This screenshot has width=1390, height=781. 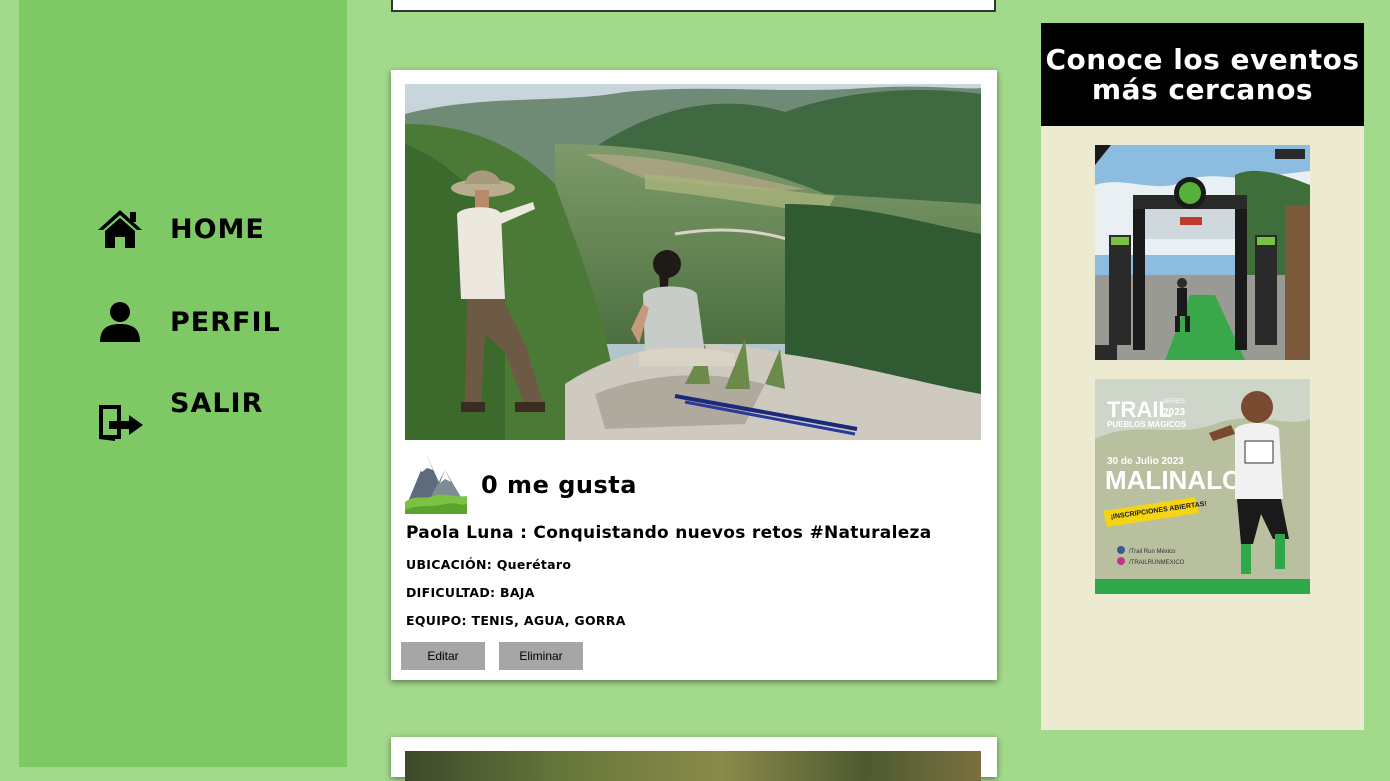 I want to click on poster-instagram: /TRAILRUNMEXICO, so click(x=1157, y=563).